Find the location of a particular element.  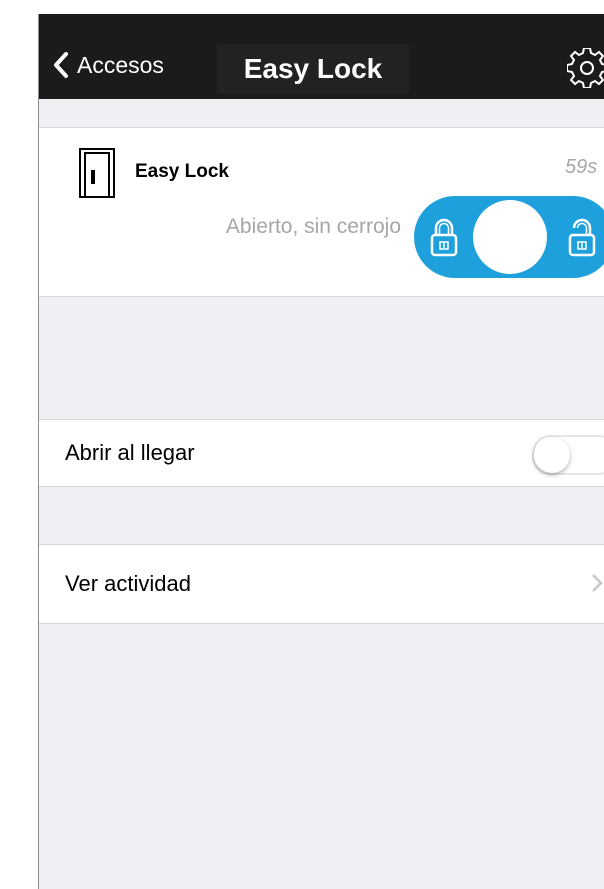

lock-open-icon is located at coordinates (582, 237).